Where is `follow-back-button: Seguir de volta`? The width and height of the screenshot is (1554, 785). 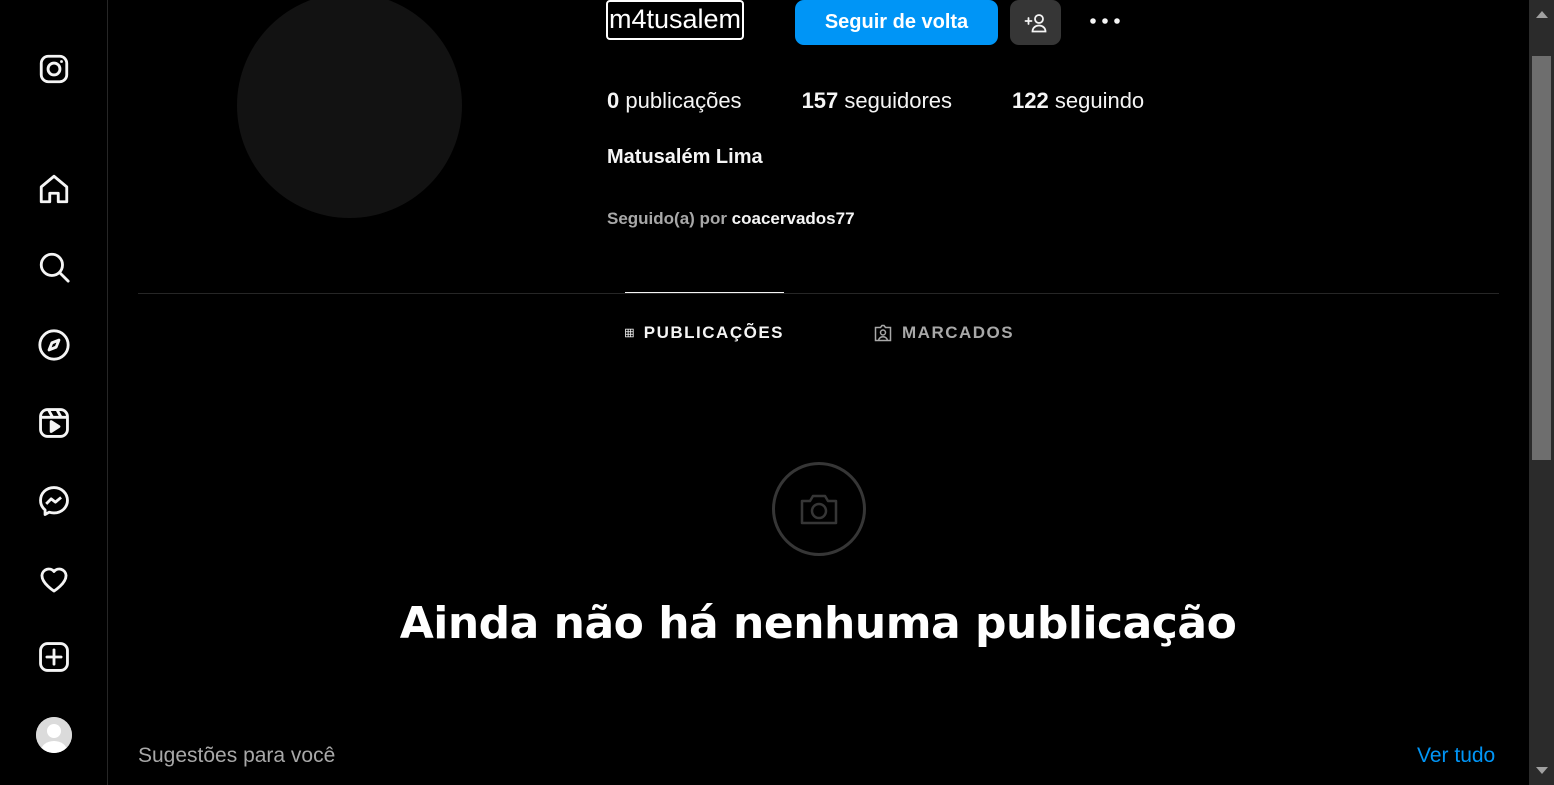
follow-back-button: Seguir de volta is located at coordinates (896, 22).